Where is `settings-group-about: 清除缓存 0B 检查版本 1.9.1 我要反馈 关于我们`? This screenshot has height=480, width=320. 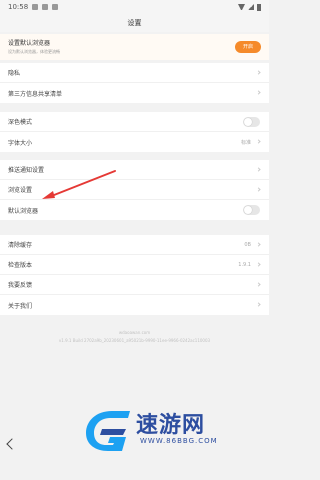 settings-group-about: 清除缓存 0B 检查版本 1.9.1 我要反馈 关于我们 is located at coordinates (134, 275).